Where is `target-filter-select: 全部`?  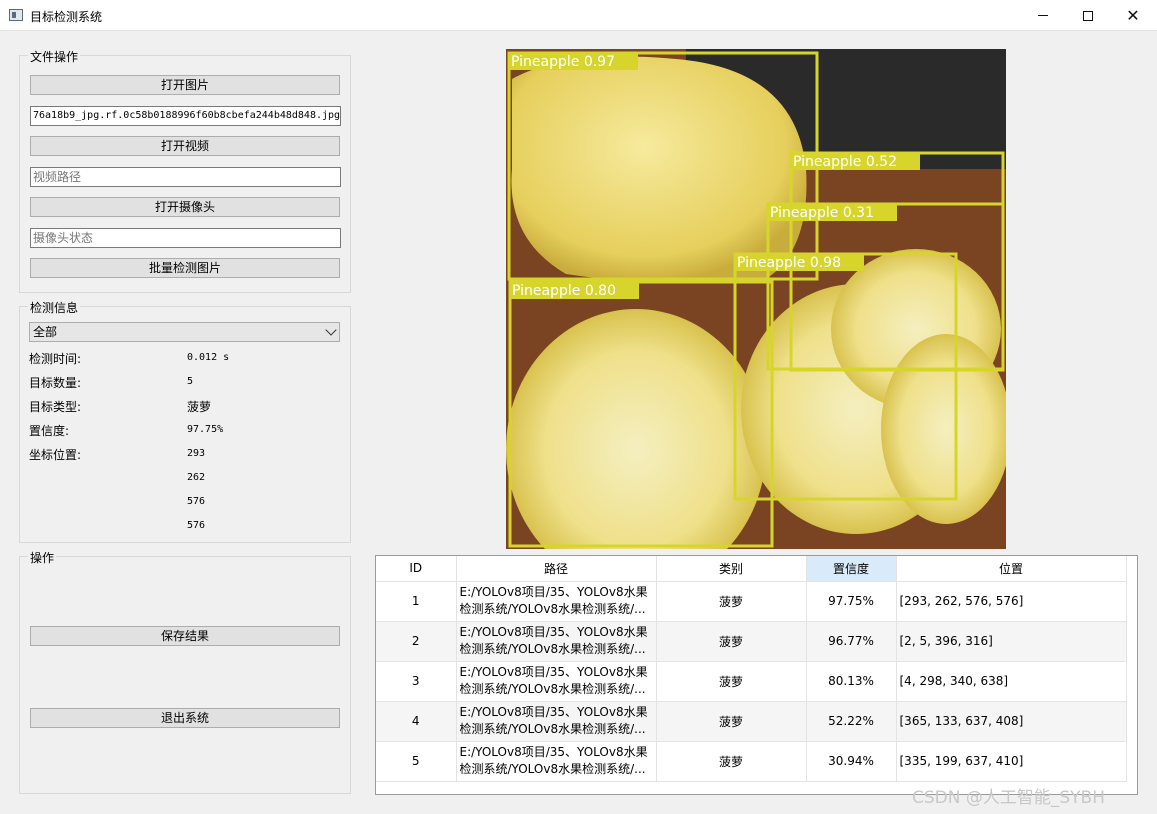
target-filter-select: 全部 is located at coordinates (184, 332).